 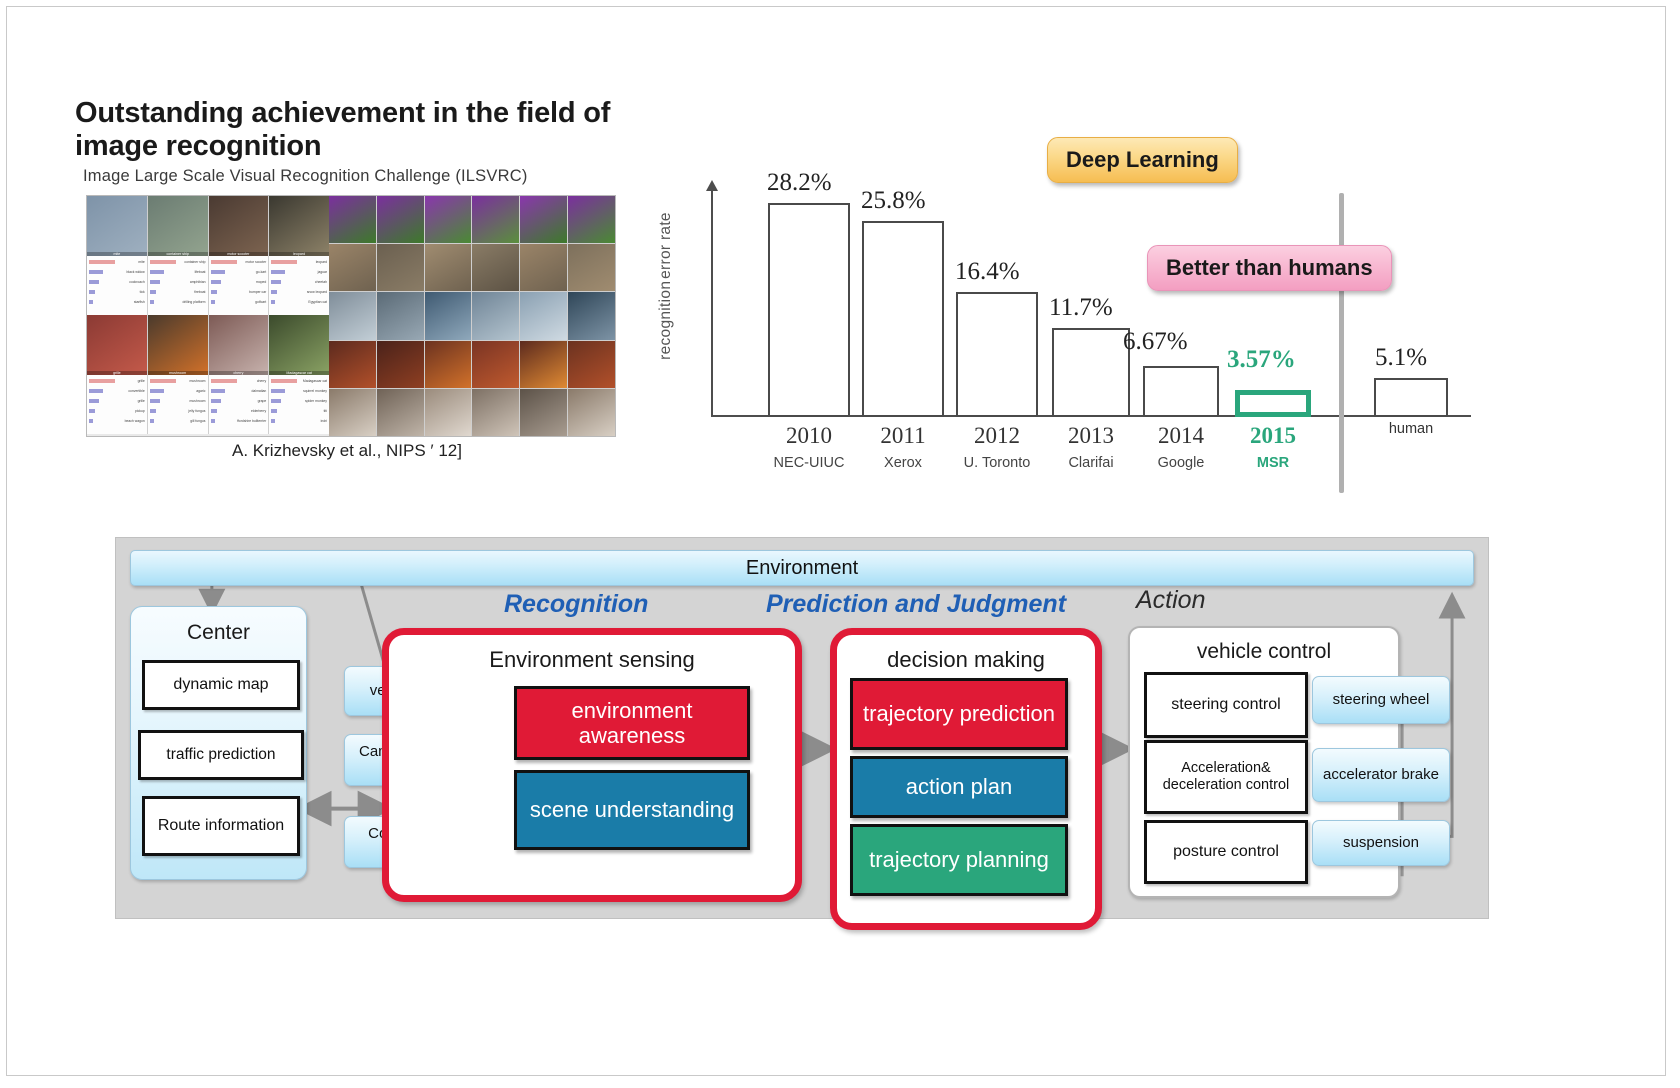 I want to click on phase-label-recognition: Recognition, so click(x=576, y=604).